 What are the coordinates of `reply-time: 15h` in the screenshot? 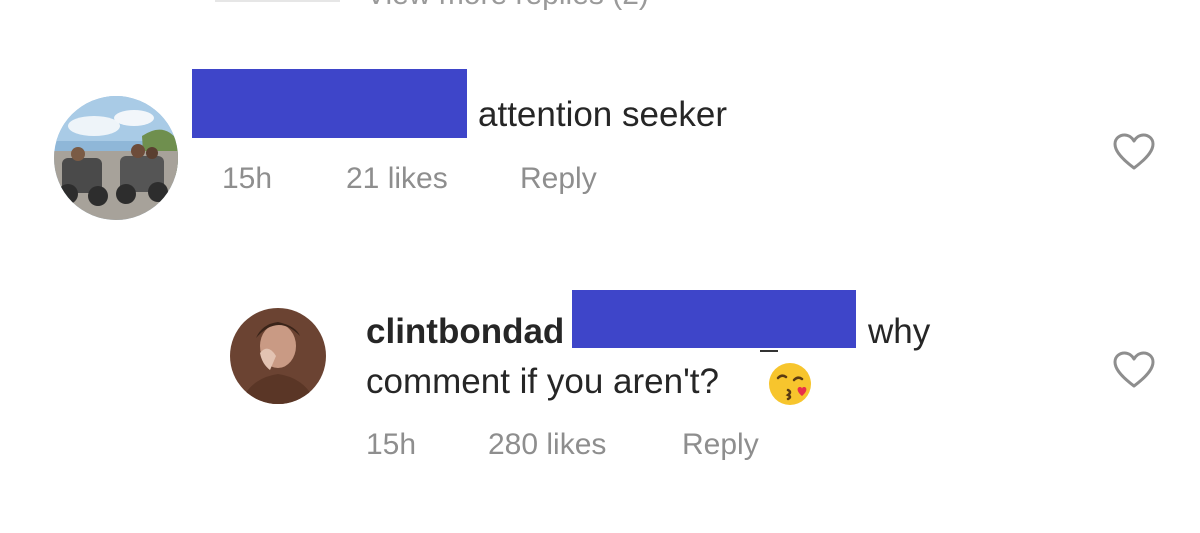 It's located at (391, 444).